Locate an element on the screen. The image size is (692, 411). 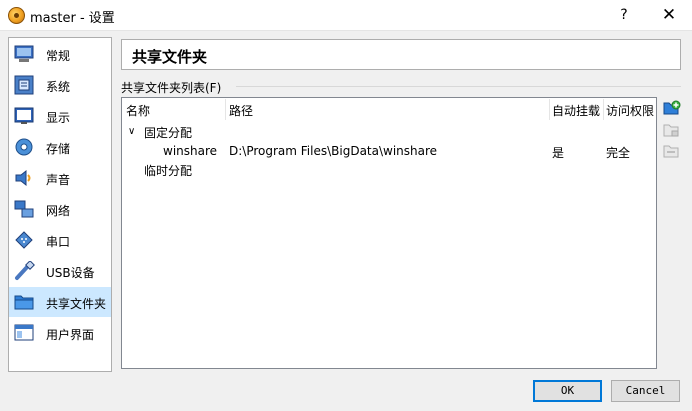
ok-button: OK is located at coordinates (567, 391).